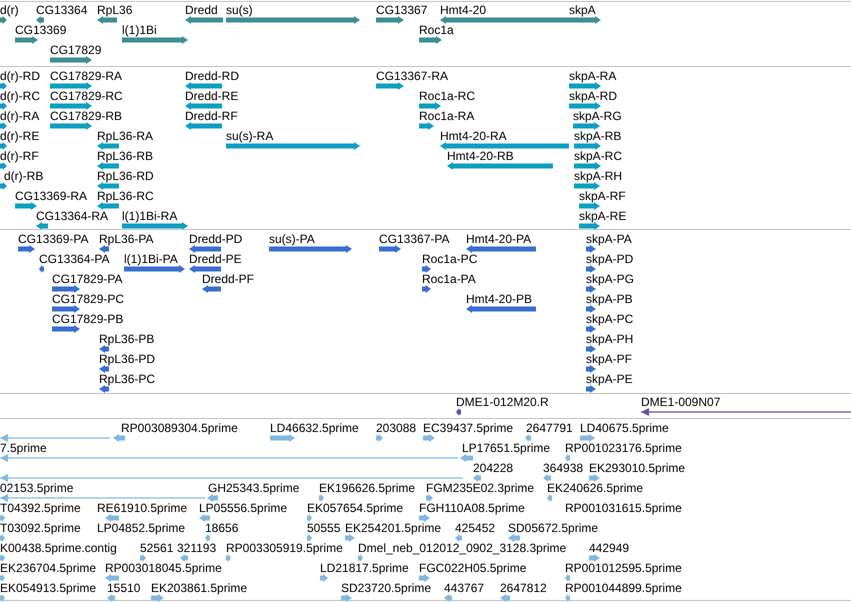  Describe the element at coordinates (367, 488) in the screenshot. I see `feature-label: EK196626.5prime` at that location.